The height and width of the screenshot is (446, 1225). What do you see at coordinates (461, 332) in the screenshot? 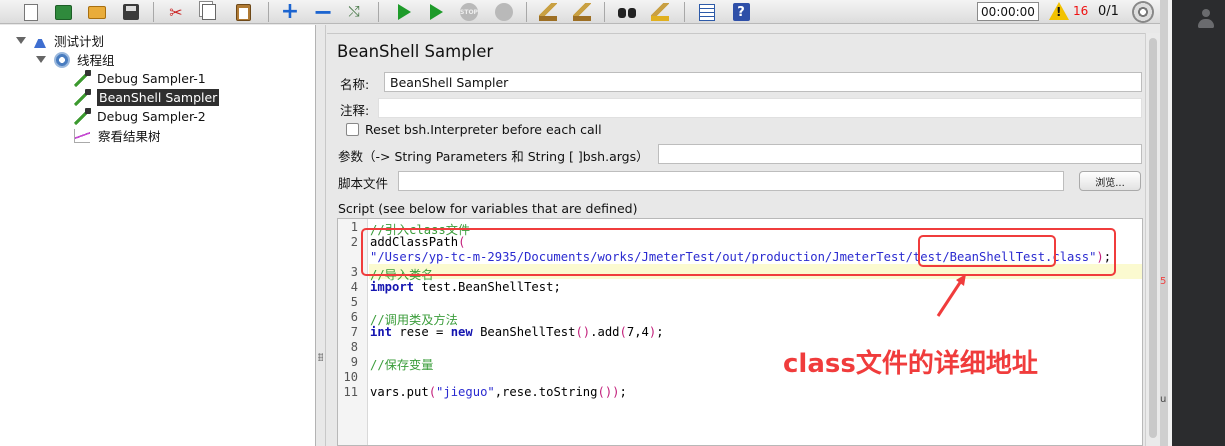
I see `code-keyword: new` at bounding box center [461, 332].